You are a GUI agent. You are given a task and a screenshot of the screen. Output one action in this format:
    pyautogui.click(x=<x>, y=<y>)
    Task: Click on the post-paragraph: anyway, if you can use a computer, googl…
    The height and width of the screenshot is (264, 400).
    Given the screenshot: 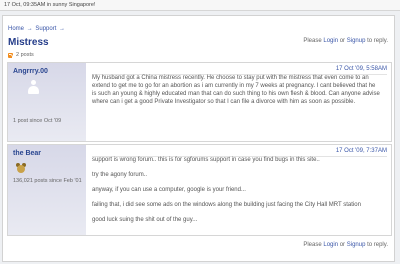 What is the action you would take?
    pyautogui.click(x=169, y=190)
    